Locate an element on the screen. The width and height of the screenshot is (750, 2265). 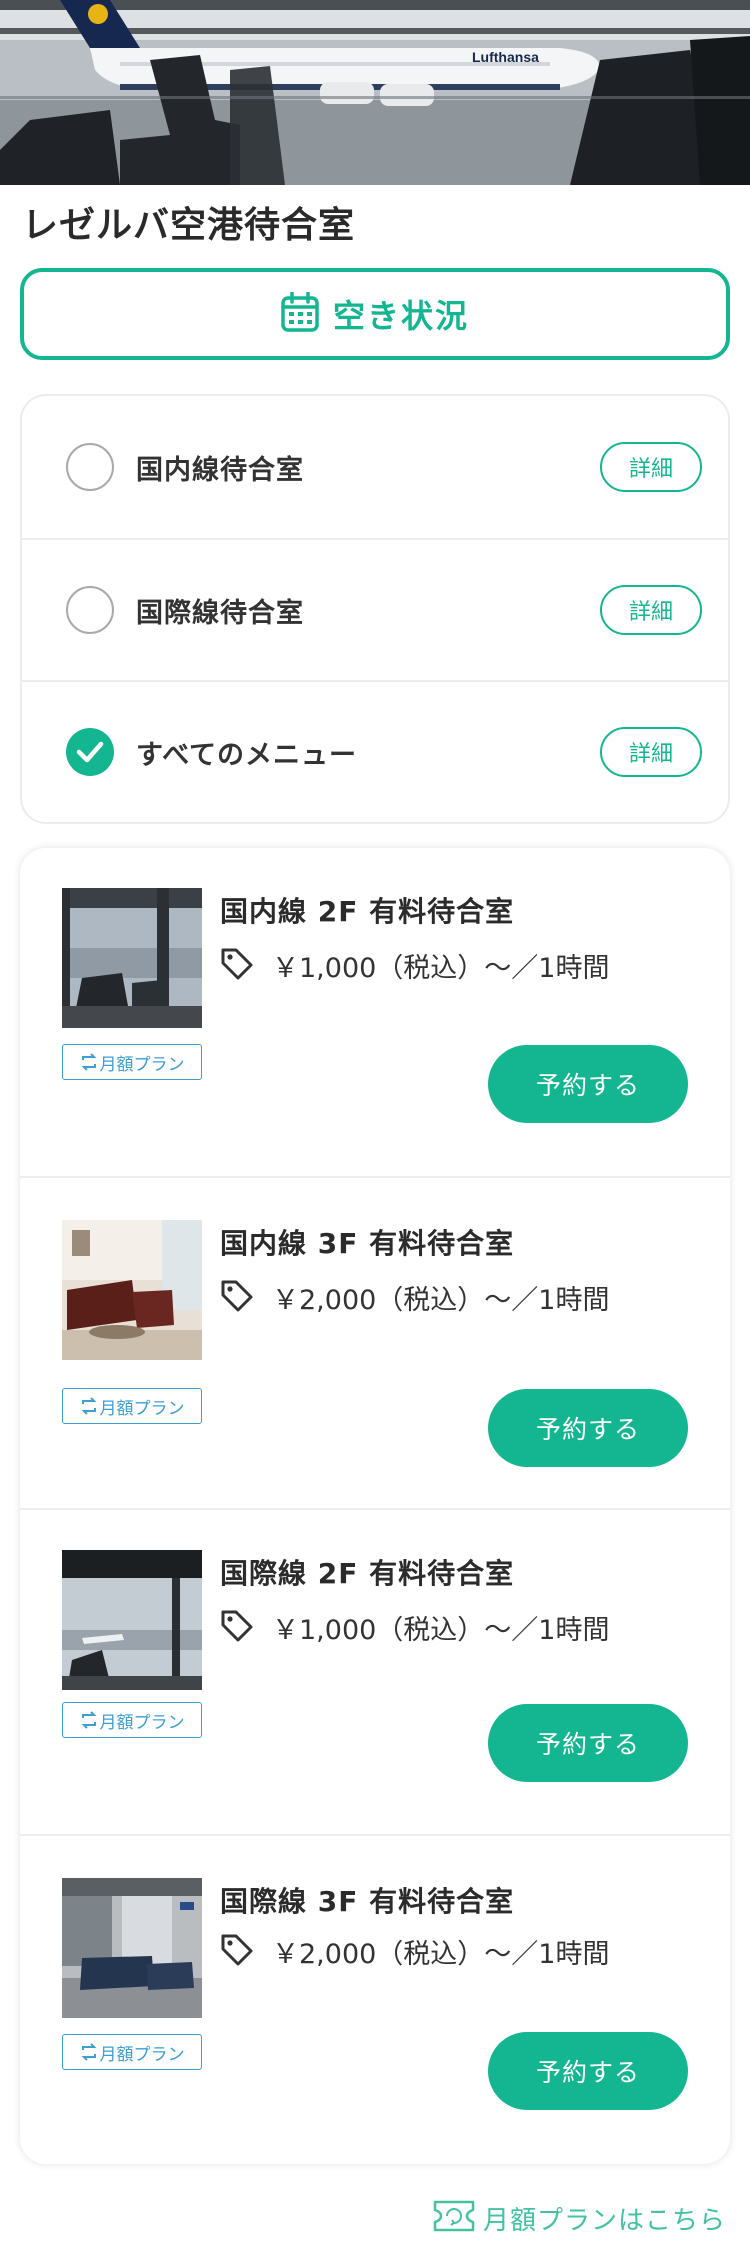
lounge-title: 国内線 3F 有料待合室 is located at coordinates (367, 1243).